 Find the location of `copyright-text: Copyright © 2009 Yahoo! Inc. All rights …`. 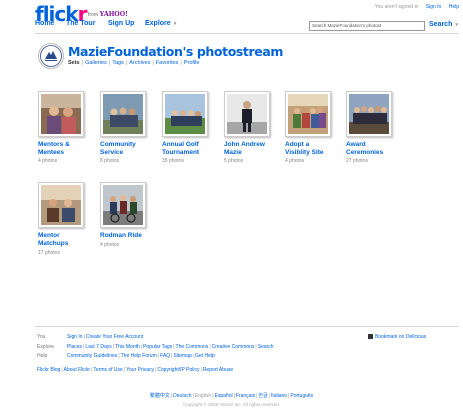

copyright-text: Copyright © 2009 Yahoo! Inc. All rights … is located at coordinates (231, 404).